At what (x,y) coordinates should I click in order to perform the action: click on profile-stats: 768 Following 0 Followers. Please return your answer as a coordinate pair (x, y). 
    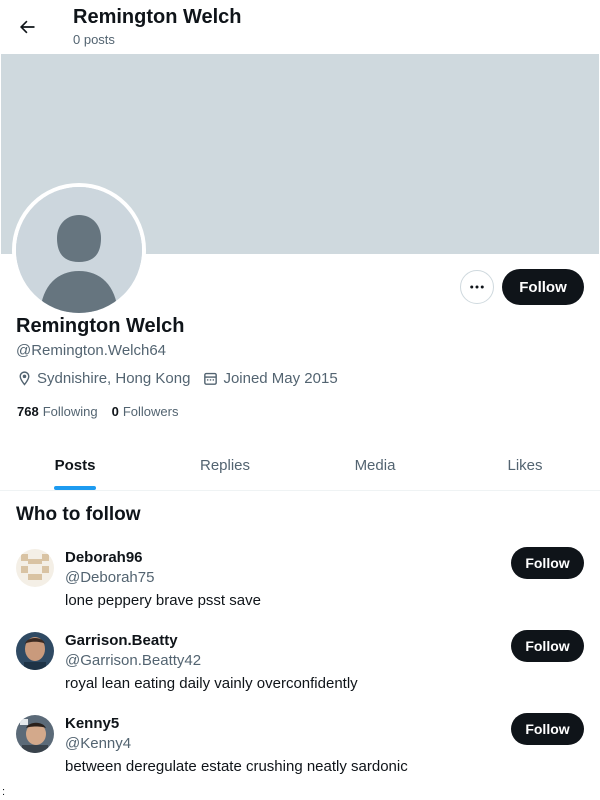
    Looking at the image, I should click on (104, 411).